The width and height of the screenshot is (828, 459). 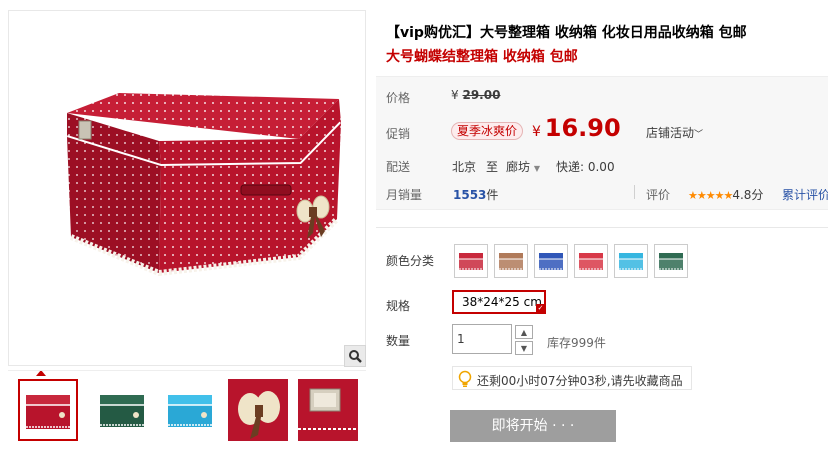 What do you see at coordinates (492, 167) in the screenshot?
I see `delivery-to-word: 至` at bounding box center [492, 167].